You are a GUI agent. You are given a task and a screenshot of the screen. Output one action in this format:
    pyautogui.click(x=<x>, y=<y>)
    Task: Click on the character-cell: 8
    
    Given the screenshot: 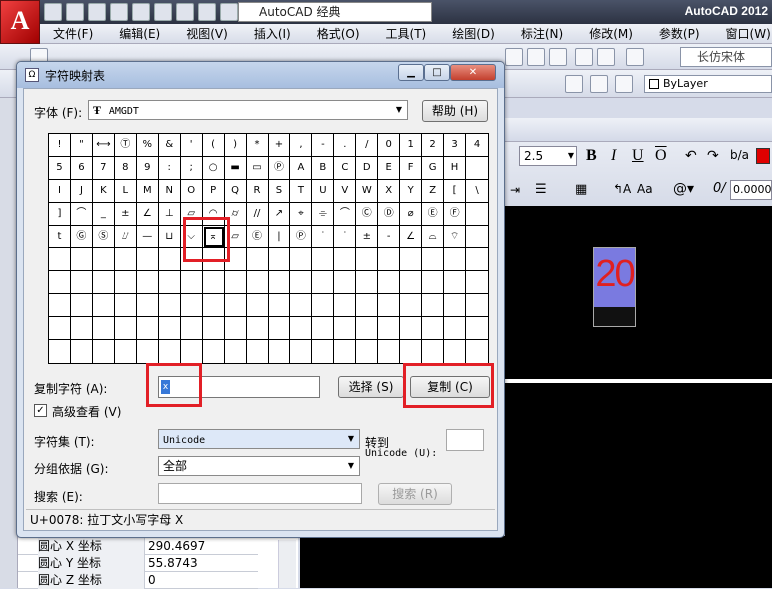 What is the action you would take?
    pyautogui.click(x=125, y=168)
    